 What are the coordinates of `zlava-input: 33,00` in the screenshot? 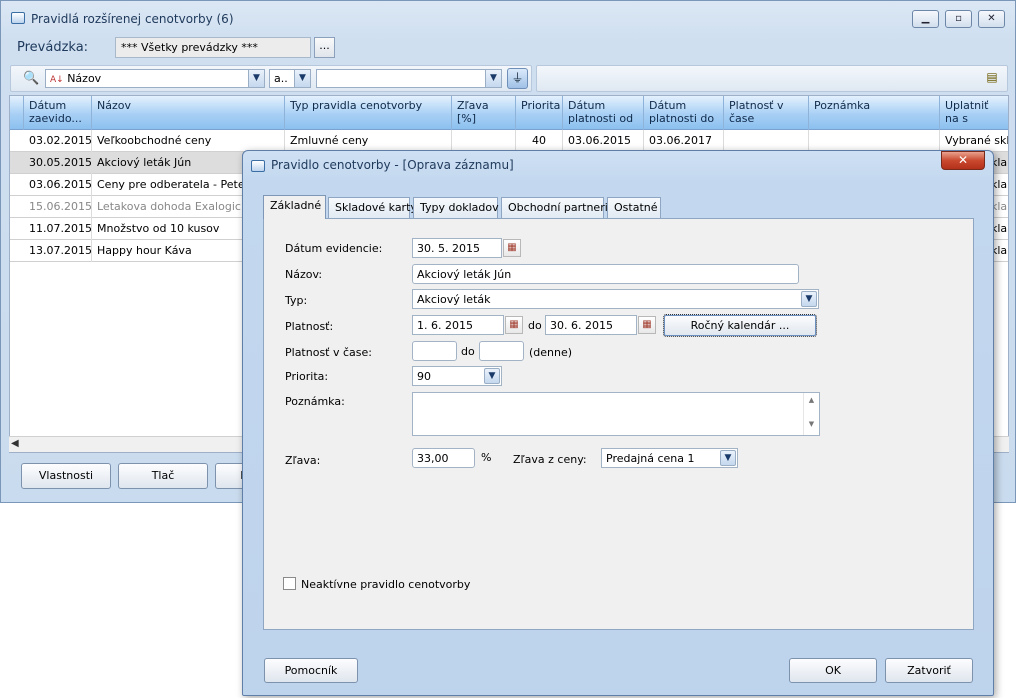 It's located at (443, 458).